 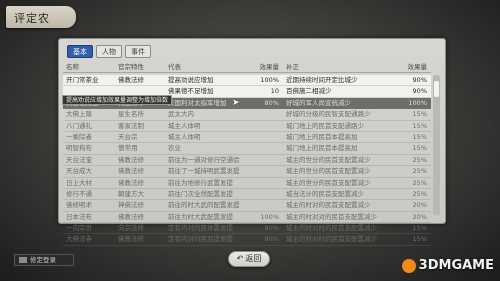 What do you see at coordinates (23, 260) in the screenshot?
I see `key-hint-icon` at bounding box center [23, 260].